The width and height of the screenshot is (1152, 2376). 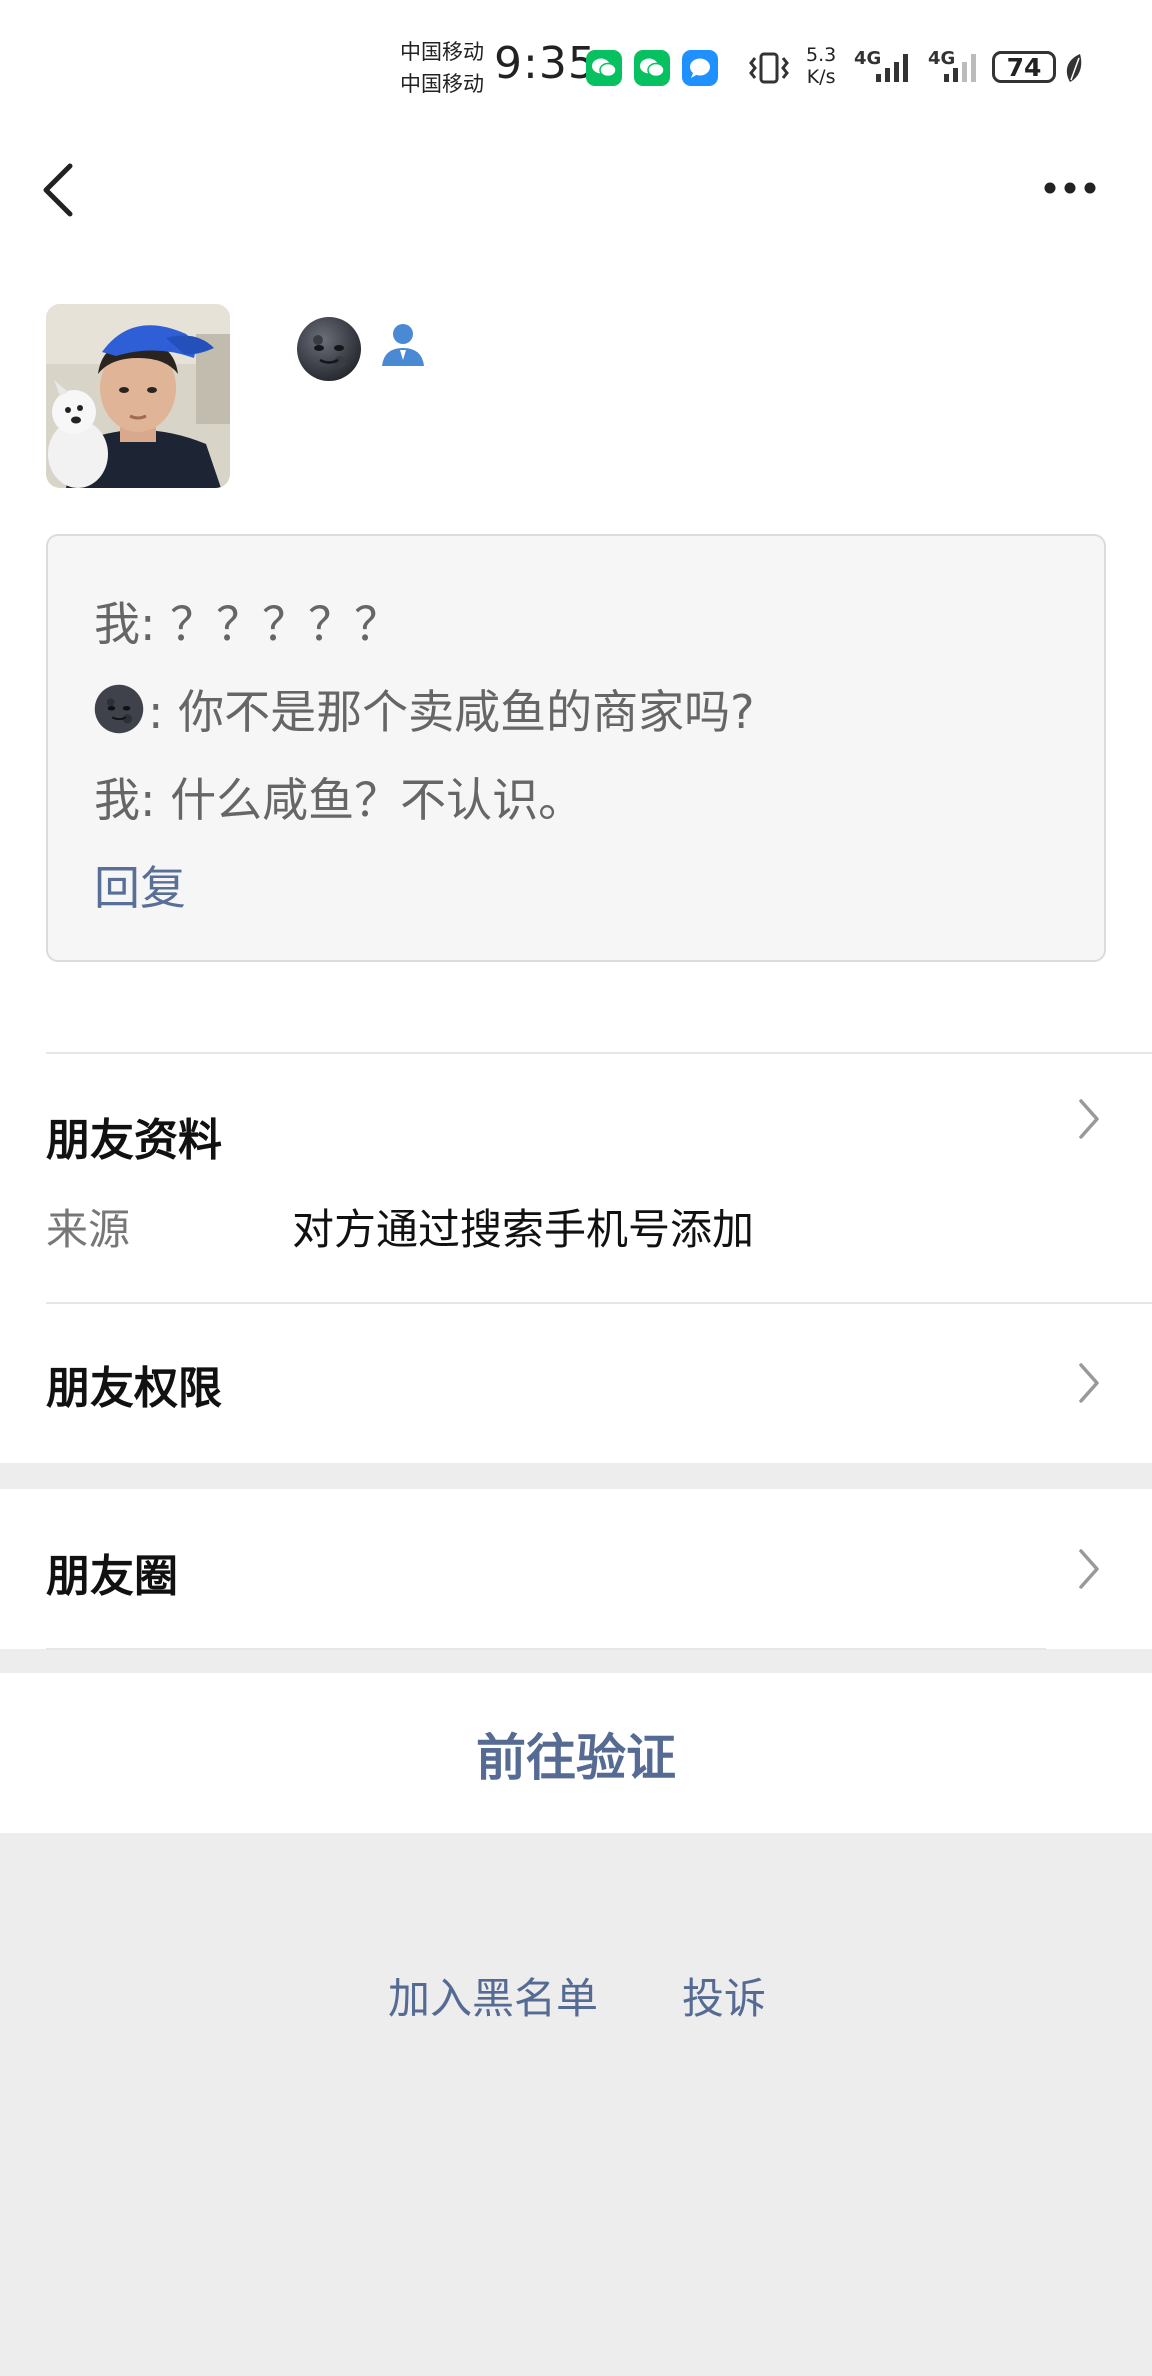 What do you see at coordinates (442, 84) in the screenshot?
I see `carrier-2: 中国移动` at bounding box center [442, 84].